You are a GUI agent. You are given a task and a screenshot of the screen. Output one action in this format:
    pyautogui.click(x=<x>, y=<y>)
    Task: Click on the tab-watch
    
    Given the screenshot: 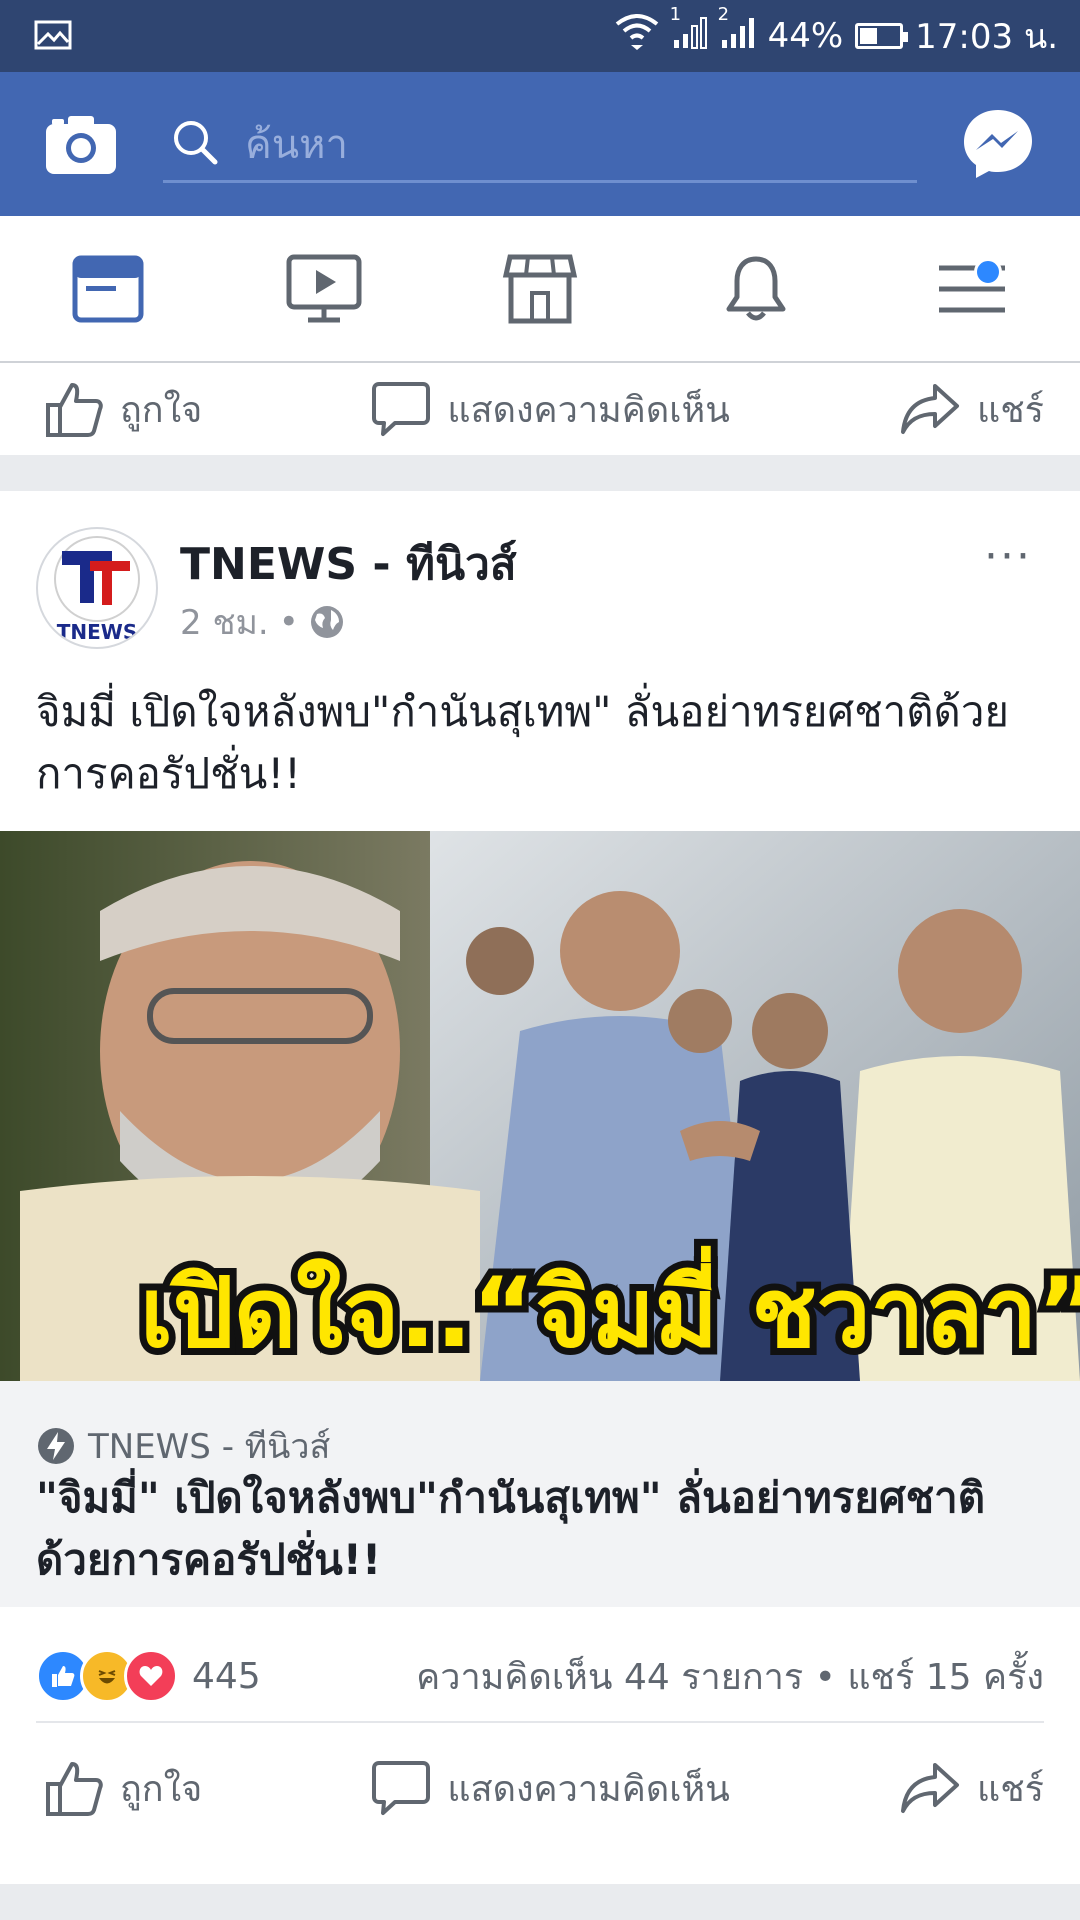 What is the action you would take?
    pyautogui.click(x=324, y=289)
    